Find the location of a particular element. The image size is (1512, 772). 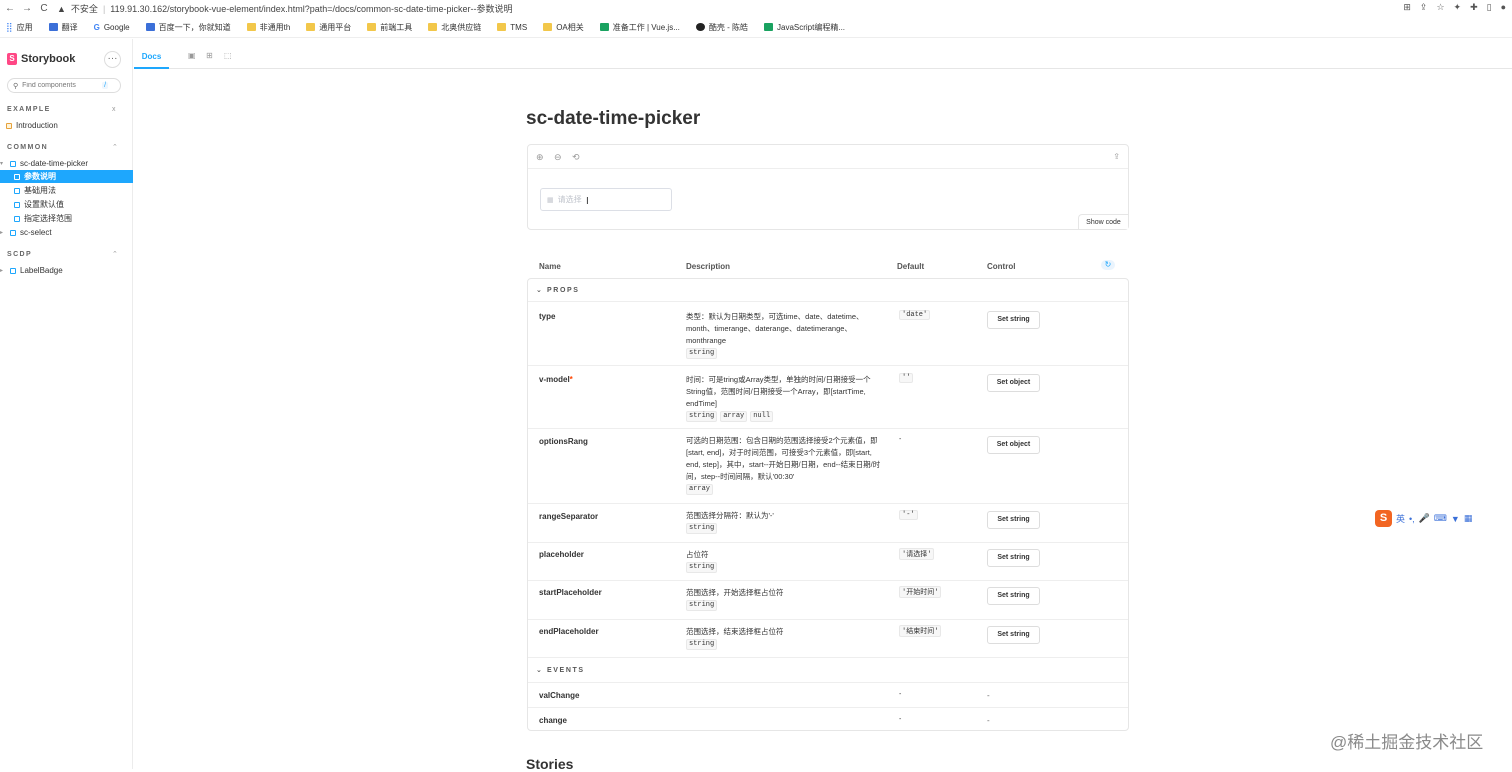

prop-name: placeholder is located at coordinates (561, 554).